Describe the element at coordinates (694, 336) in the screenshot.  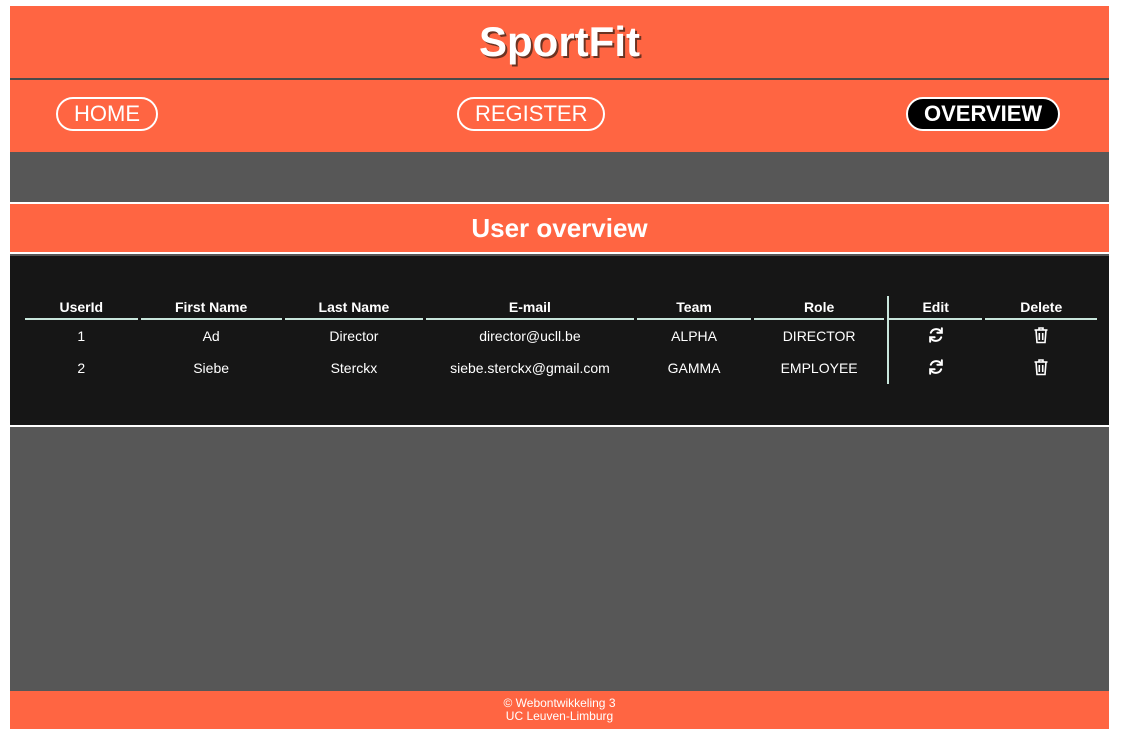
I see `cell-team: ALPHA` at that location.